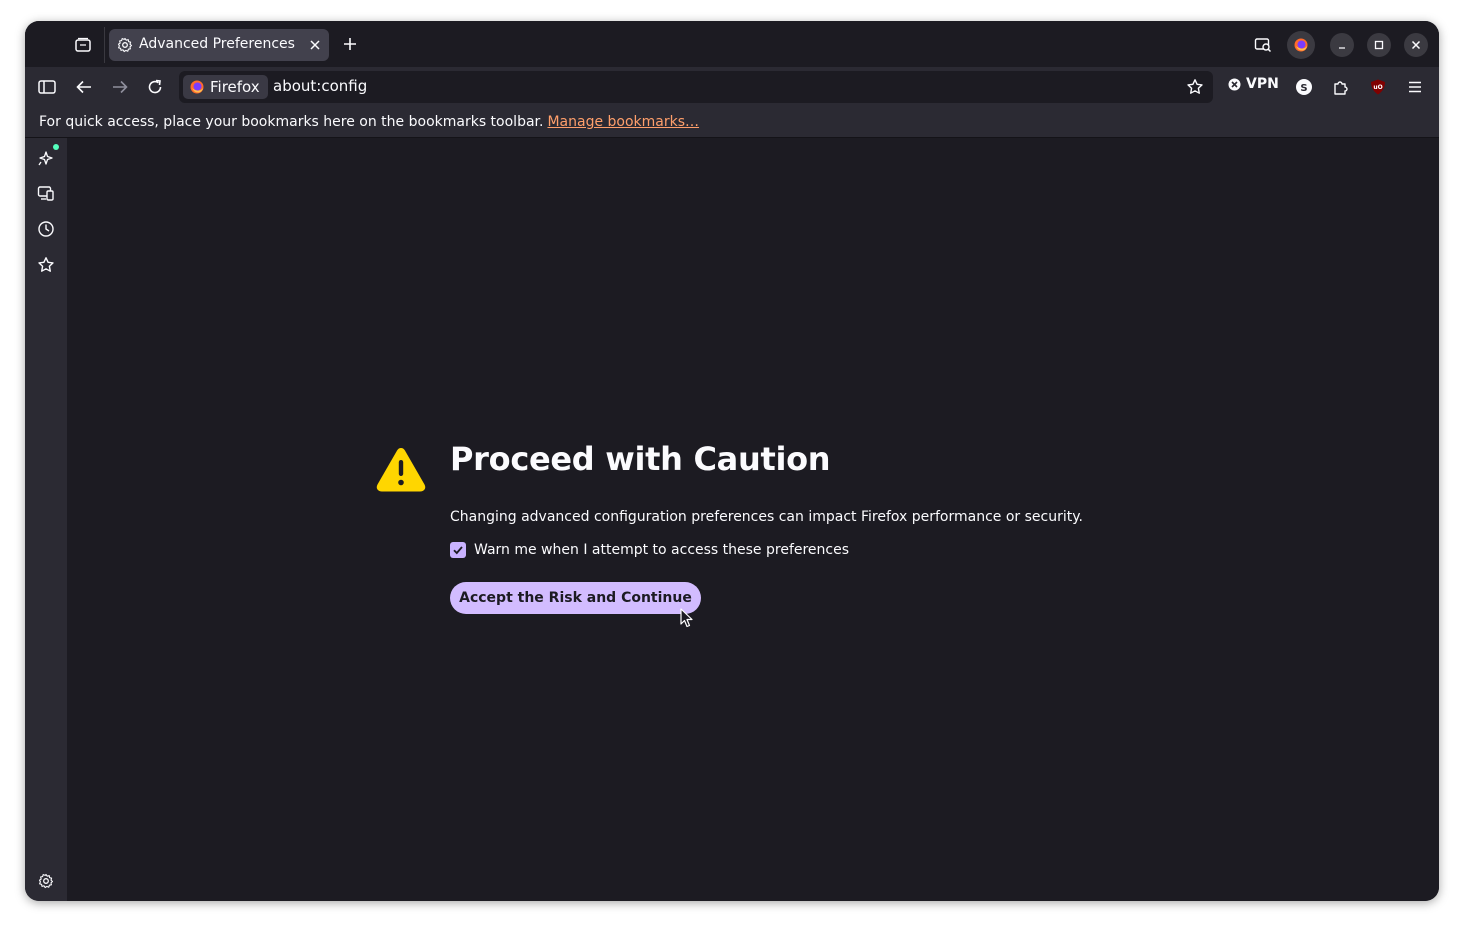 The height and width of the screenshot is (929, 1464). What do you see at coordinates (46, 158) in the screenshot?
I see `ai-chatbot-icon` at bounding box center [46, 158].